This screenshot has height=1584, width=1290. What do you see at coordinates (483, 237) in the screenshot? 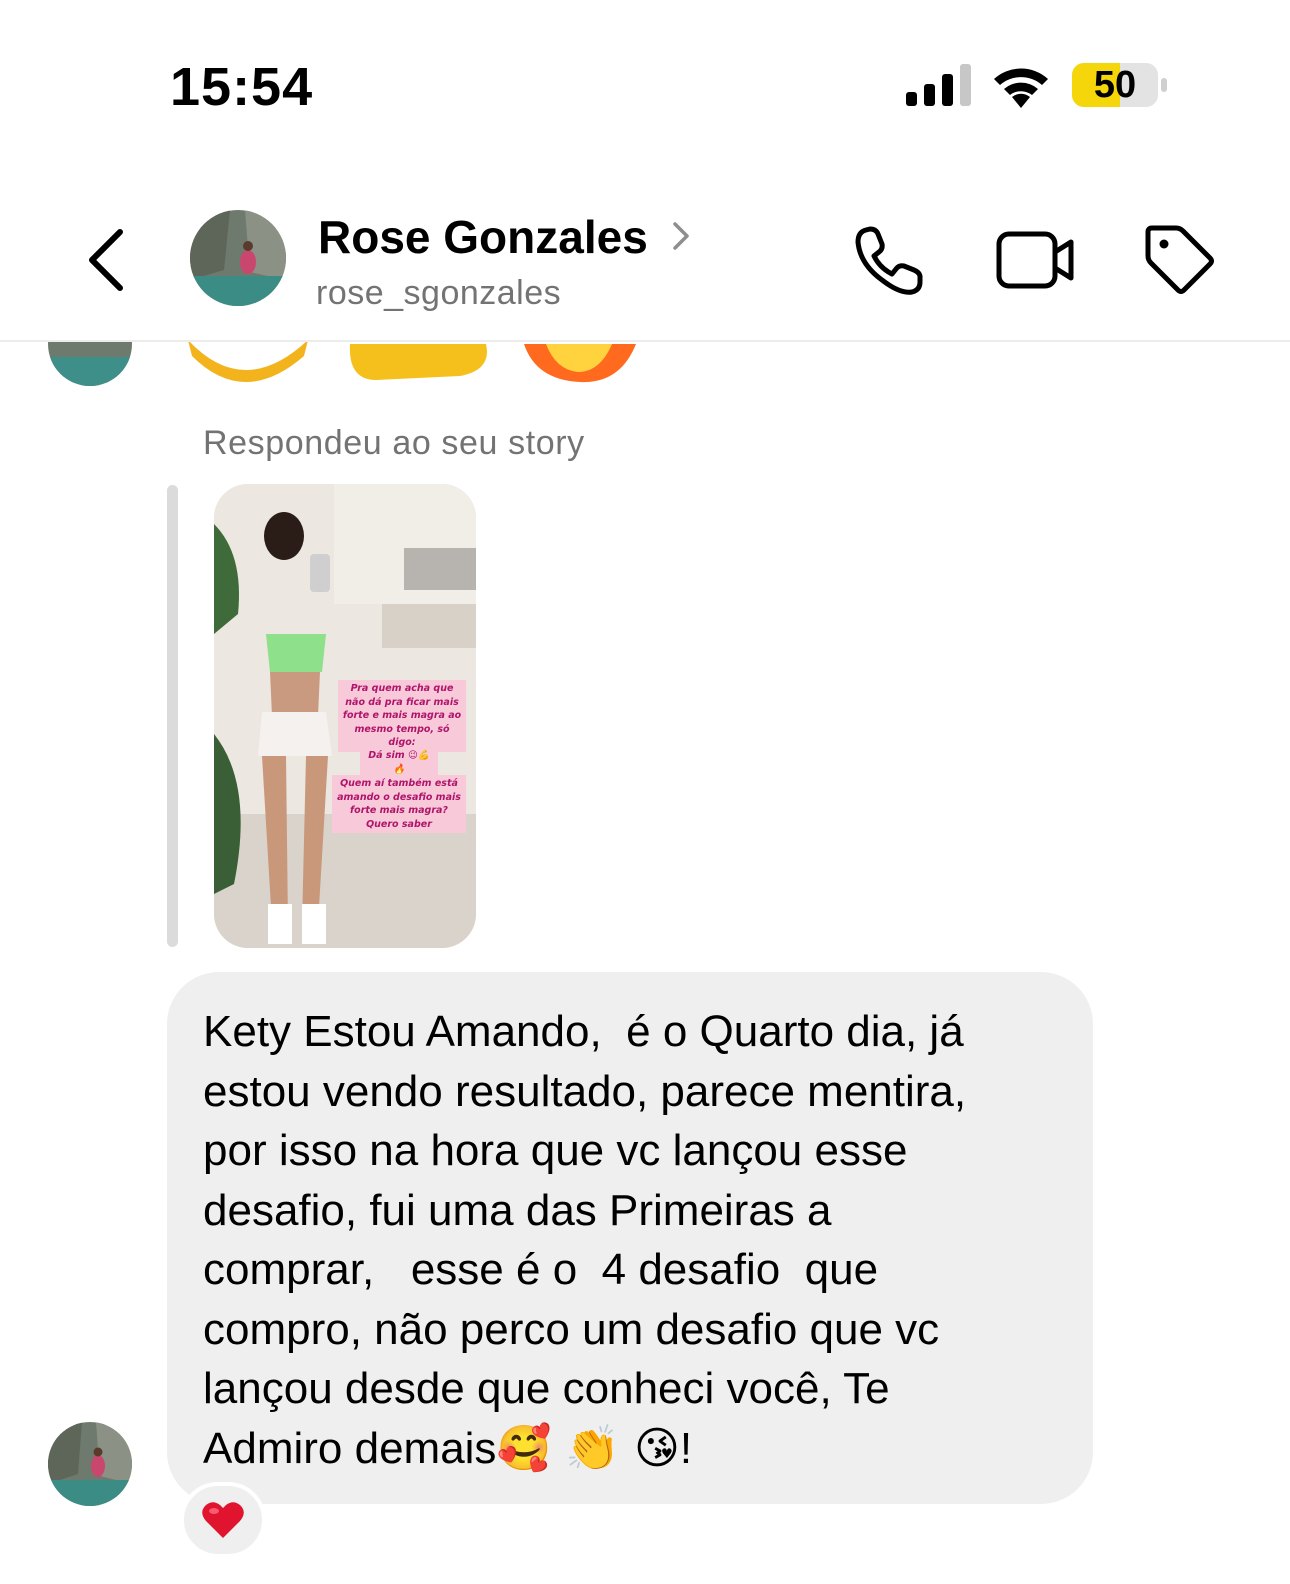
I see `contact-name: Rose Gonzales` at bounding box center [483, 237].